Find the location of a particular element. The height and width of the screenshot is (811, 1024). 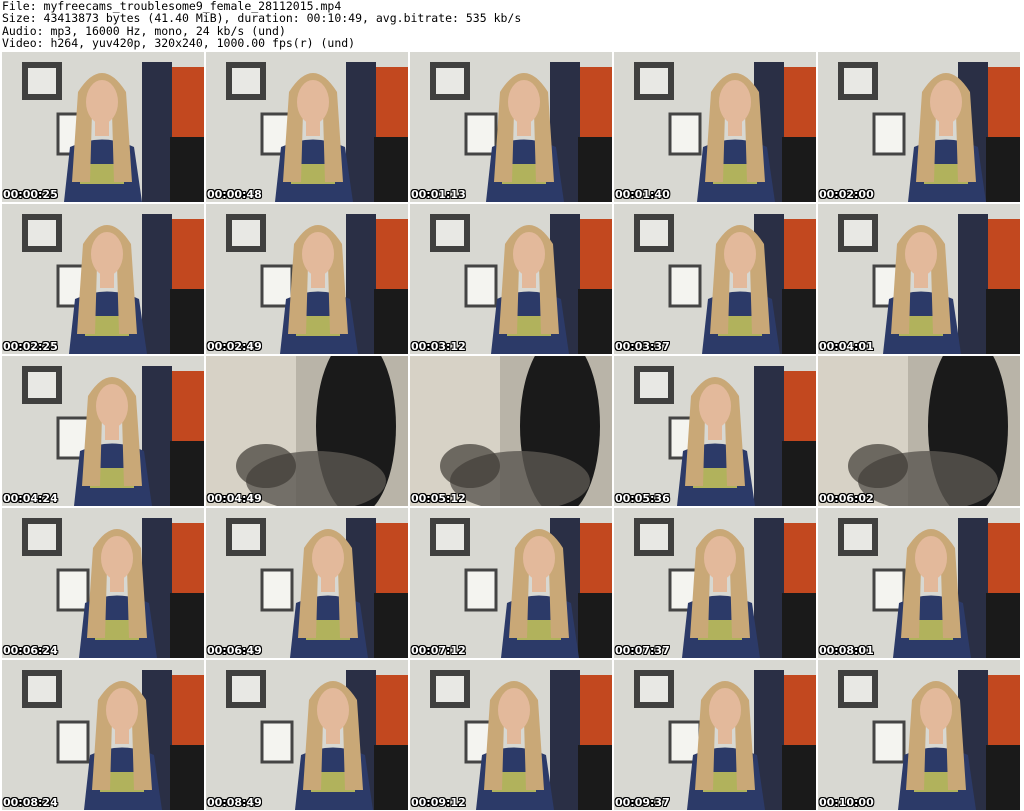

thumbnail-frame: 00:05:12 is located at coordinates (511, 431).